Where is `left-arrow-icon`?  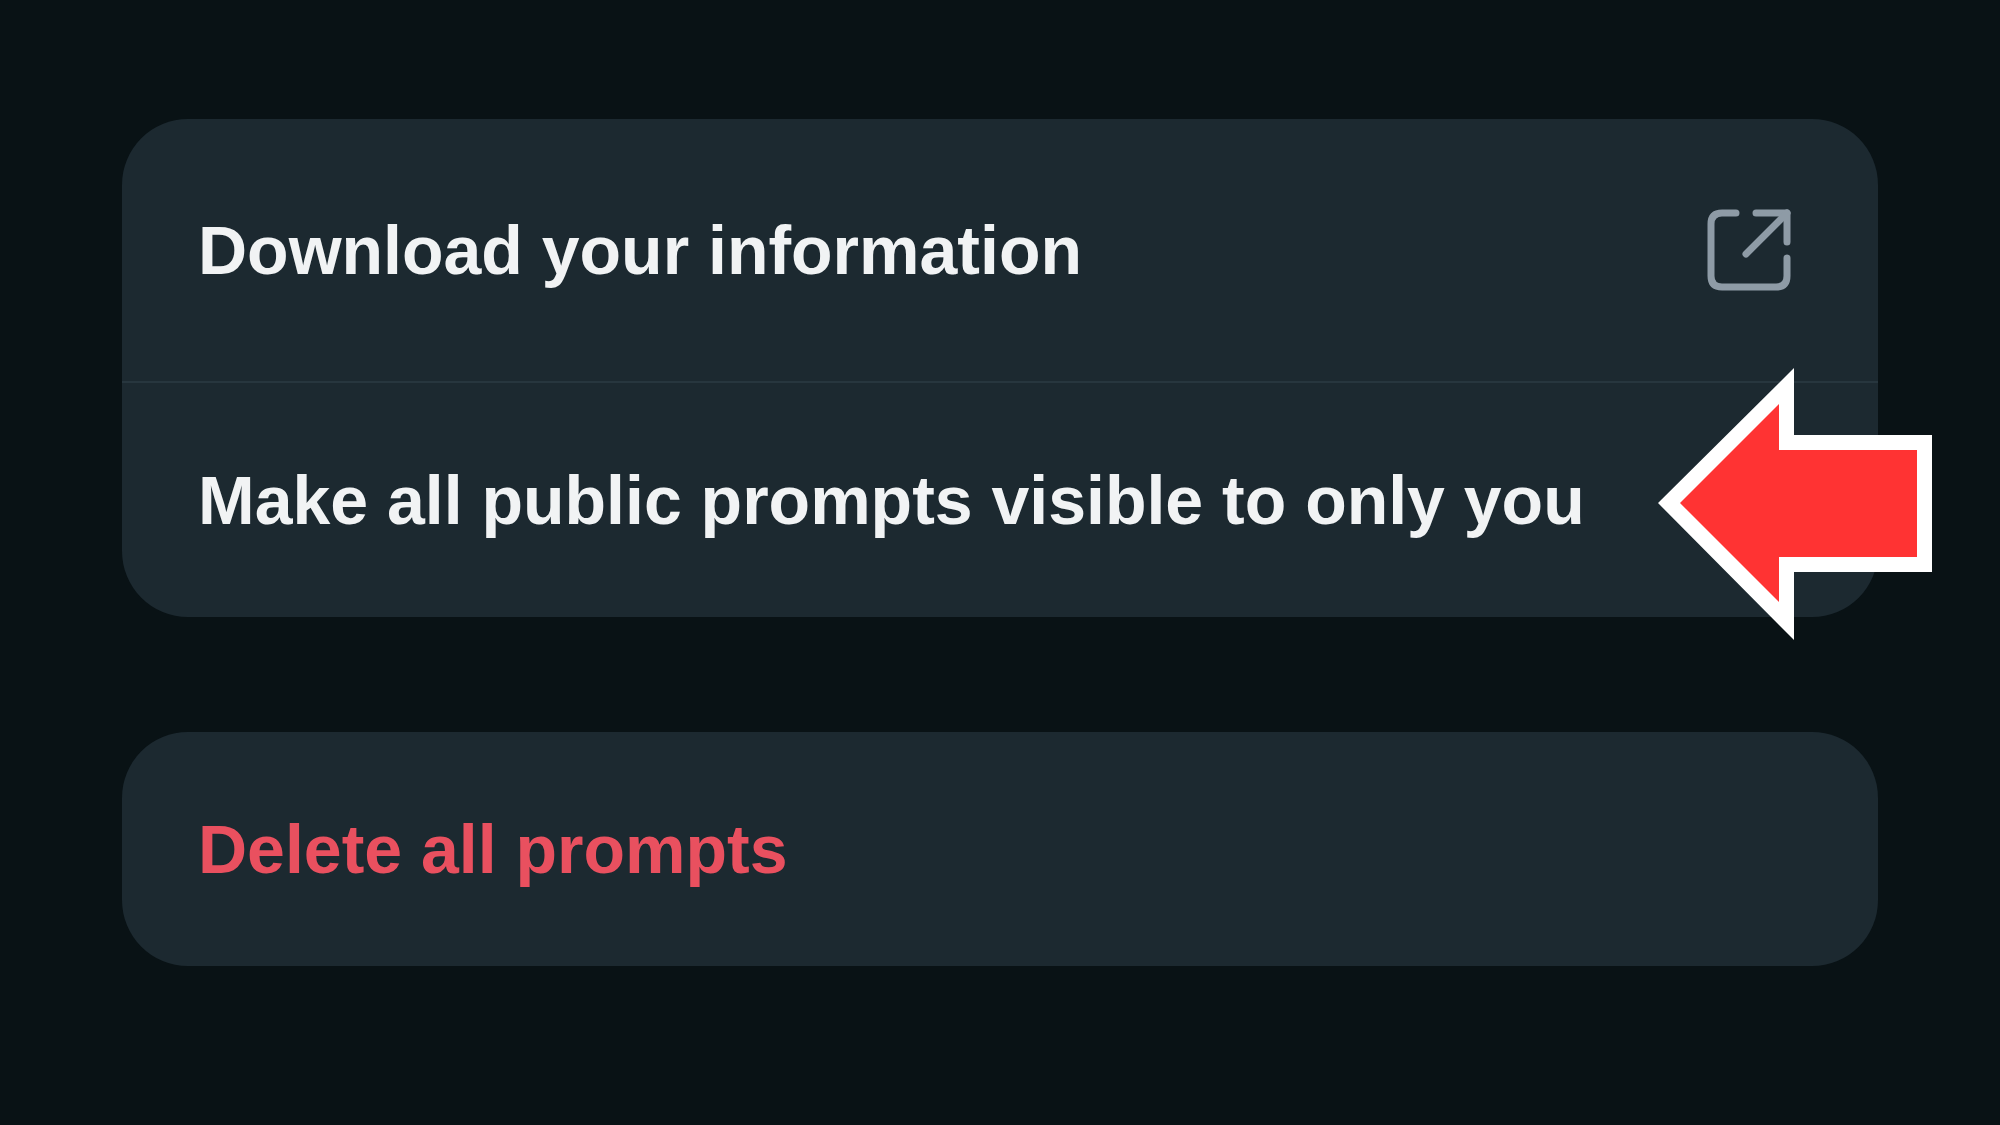 left-arrow-icon is located at coordinates (1795, 504).